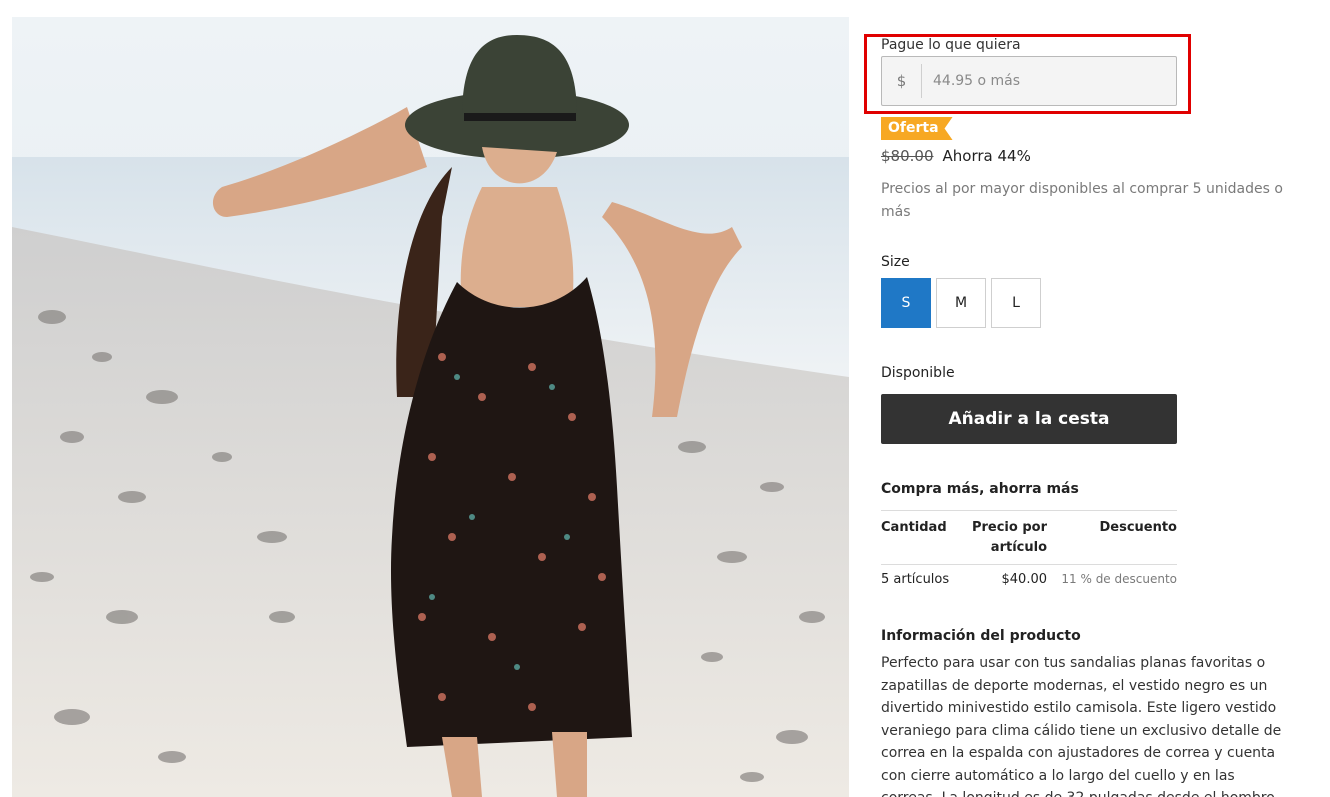  I want to click on table-row: 5 artículos $40.00 11 % de descuento, so click(1029, 579).